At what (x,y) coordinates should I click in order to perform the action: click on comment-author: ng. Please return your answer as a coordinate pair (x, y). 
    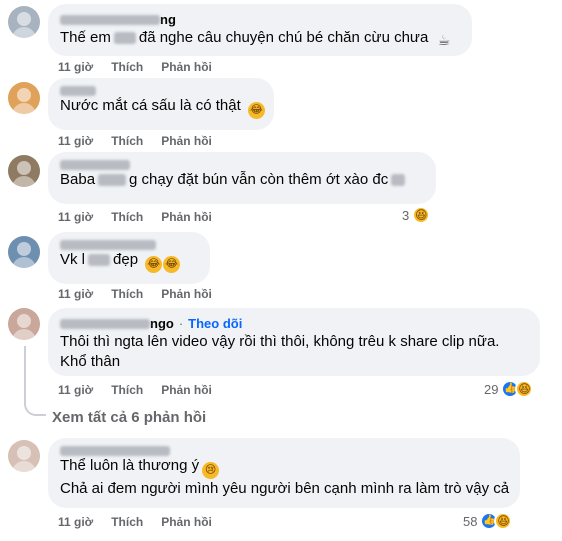
    Looking at the image, I should click on (260, 20).